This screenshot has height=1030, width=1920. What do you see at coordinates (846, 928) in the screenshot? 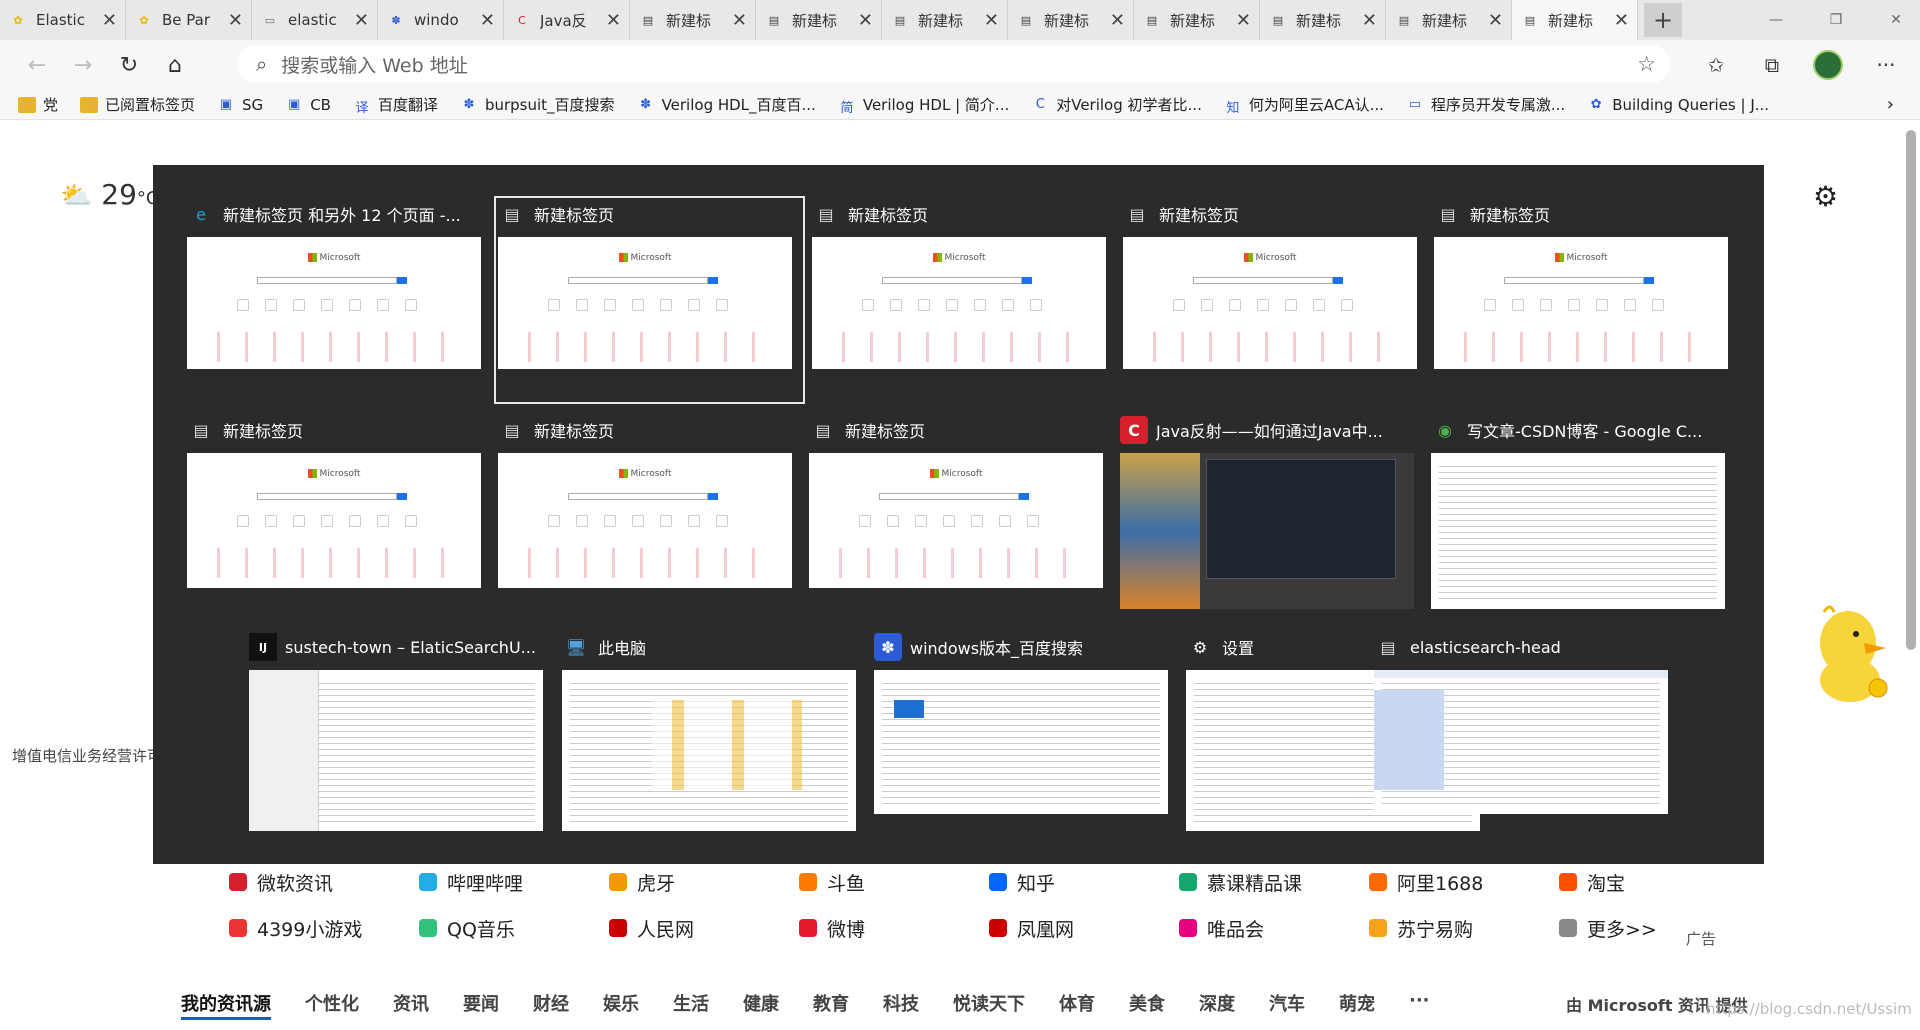
I see `quick-link: 微博` at bounding box center [846, 928].